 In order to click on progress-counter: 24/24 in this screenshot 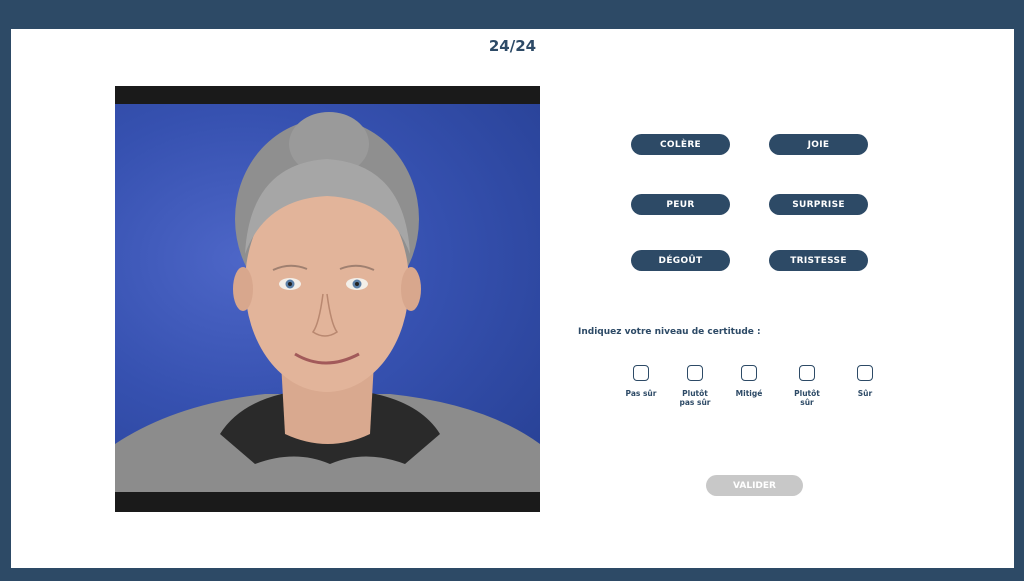, I will do `click(512, 46)`.